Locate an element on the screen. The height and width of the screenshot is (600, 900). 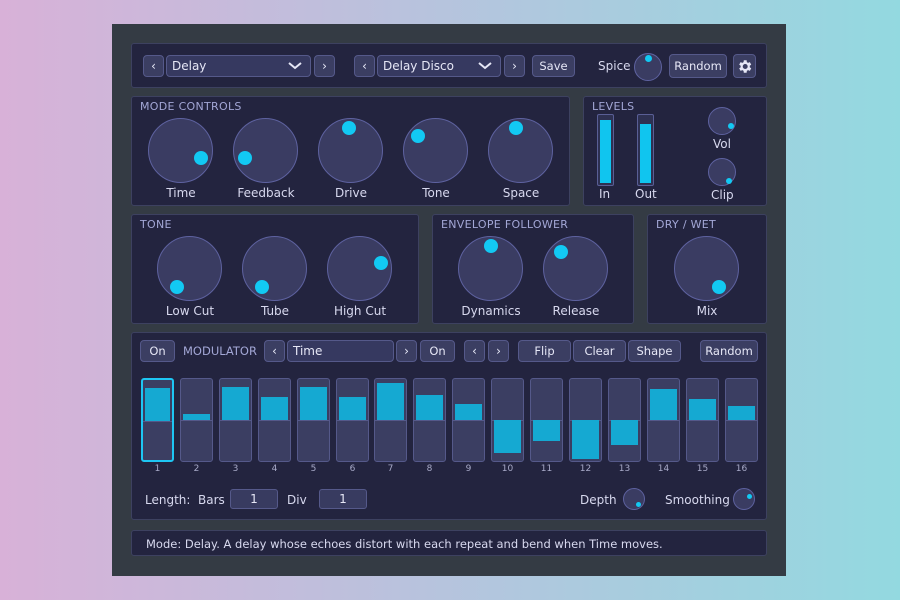
time-knob-indicator is located at coordinates (201, 158).